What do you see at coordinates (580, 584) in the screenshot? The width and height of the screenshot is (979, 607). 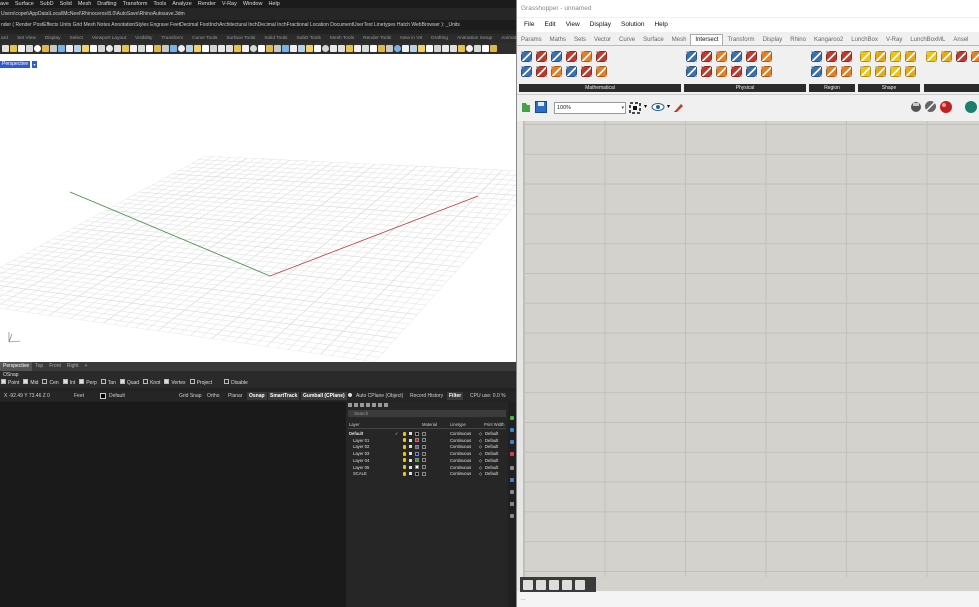 I see `export-icon` at bounding box center [580, 584].